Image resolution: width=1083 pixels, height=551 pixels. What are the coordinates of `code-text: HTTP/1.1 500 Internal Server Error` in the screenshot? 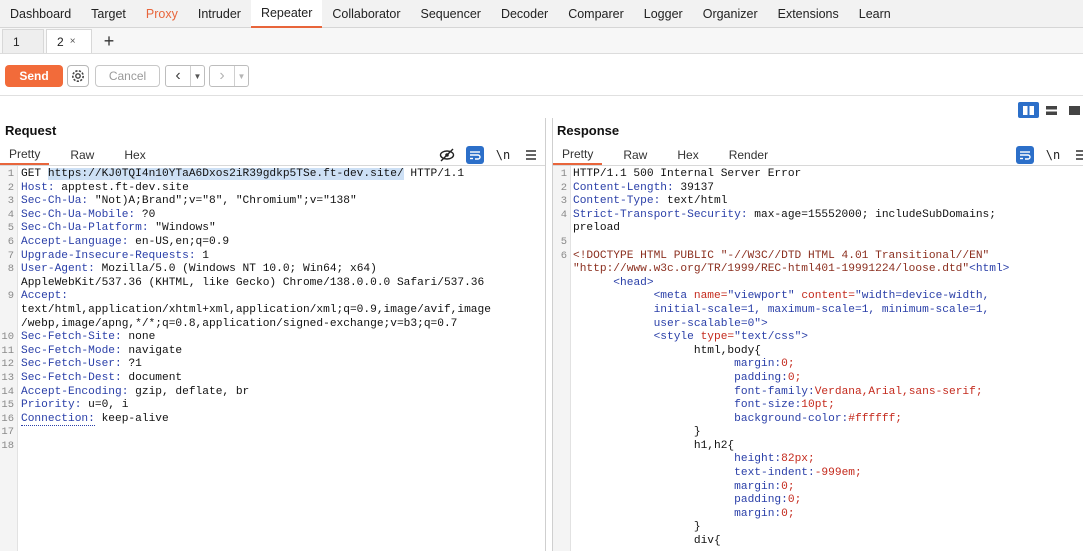 It's located at (687, 175).